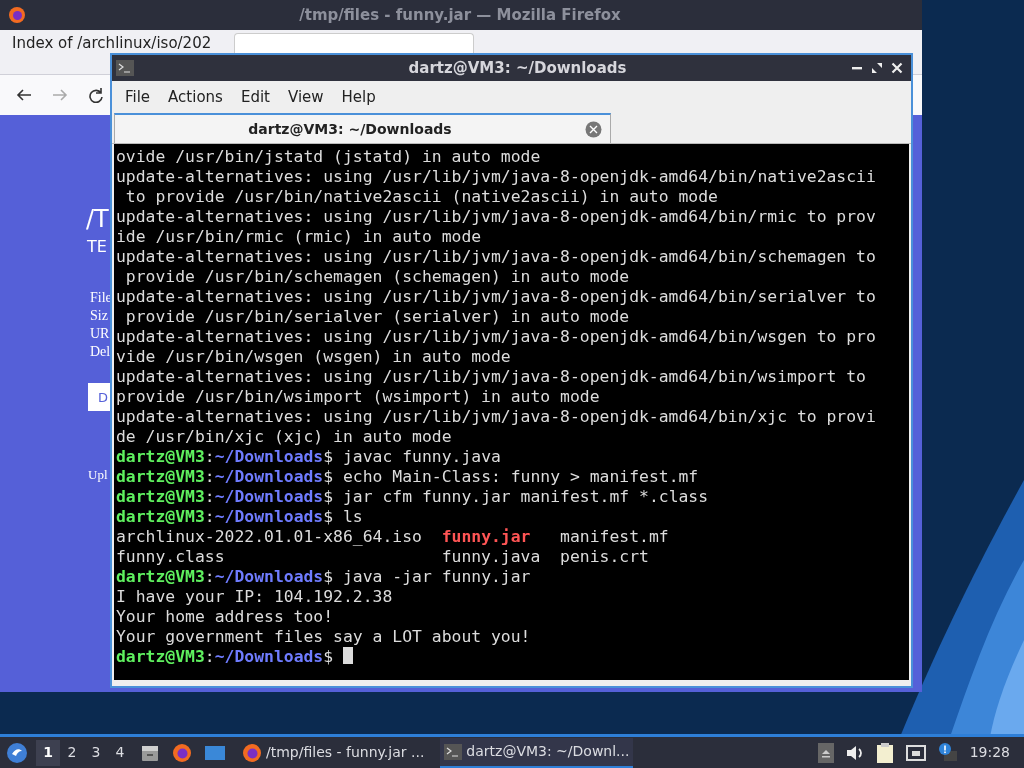 The height and width of the screenshot is (768, 1024). I want to click on menu-item: Edit, so click(255, 97).